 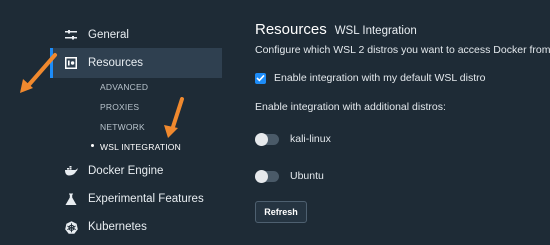 I want to click on kali-linux-toggle, so click(x=267, y=139).